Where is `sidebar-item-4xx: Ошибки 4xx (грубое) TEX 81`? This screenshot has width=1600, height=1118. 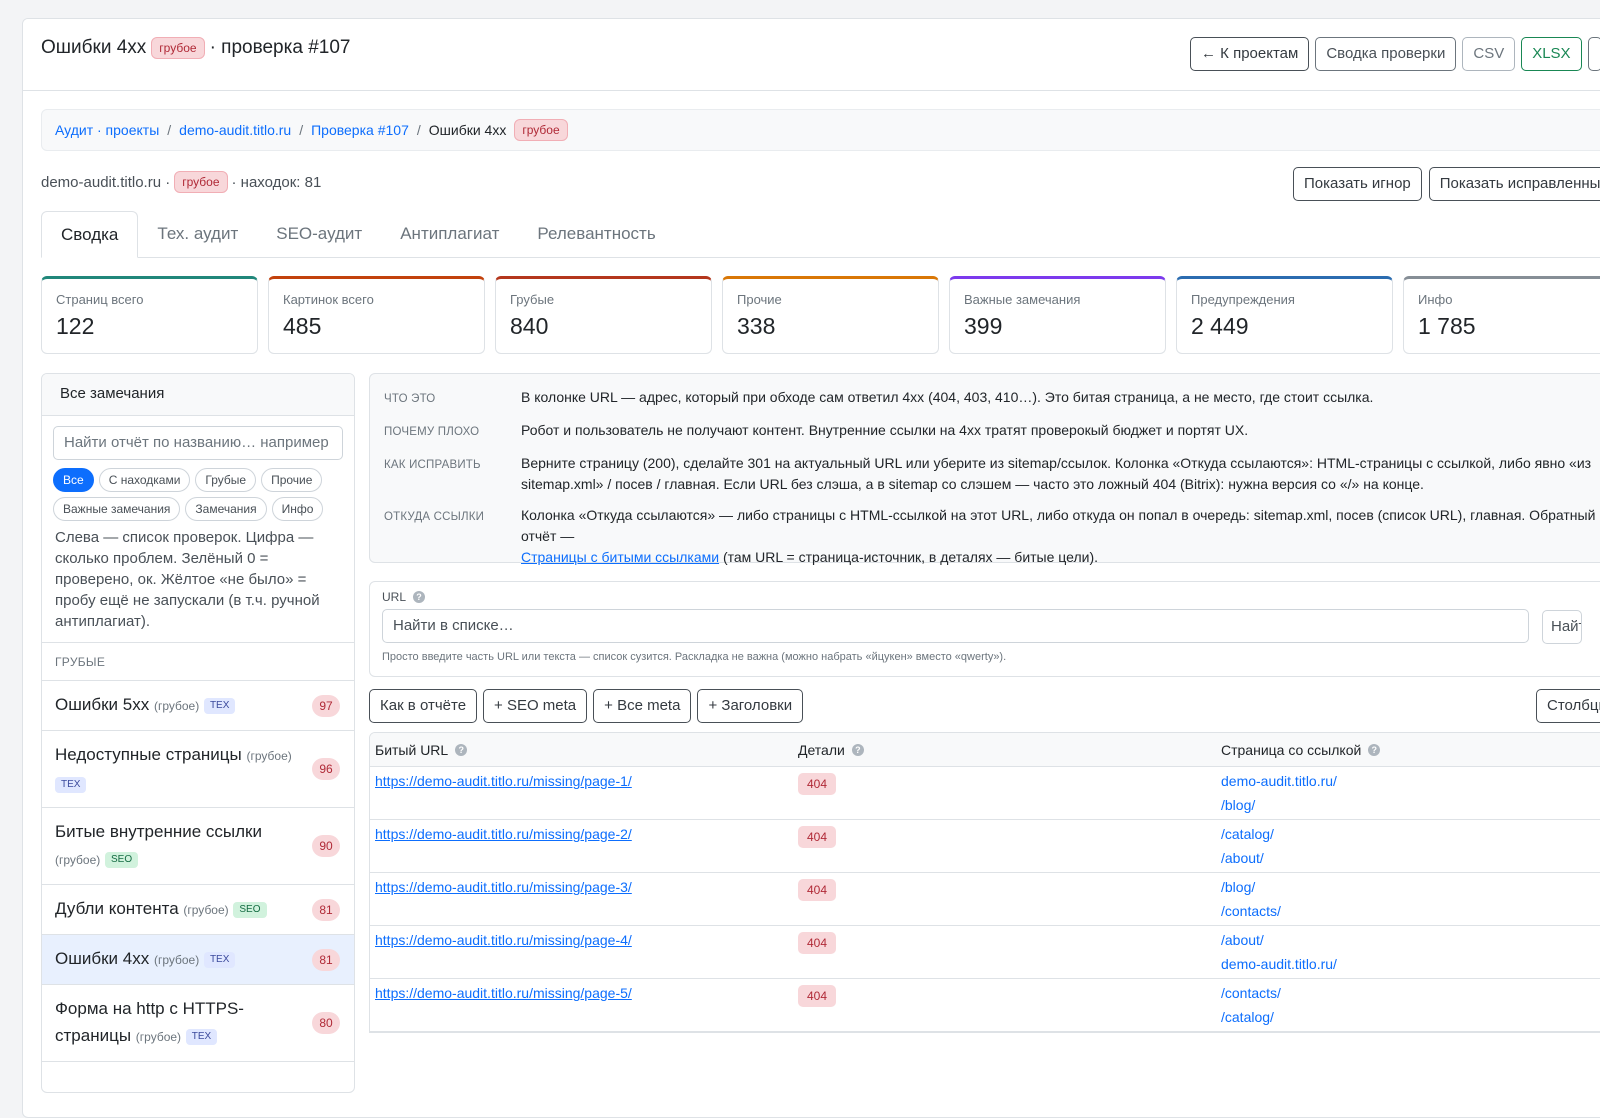
sidebar-item-4xx: Ошибки 4xx (грубое) TEX 81 is located at coordinates (198, 960).